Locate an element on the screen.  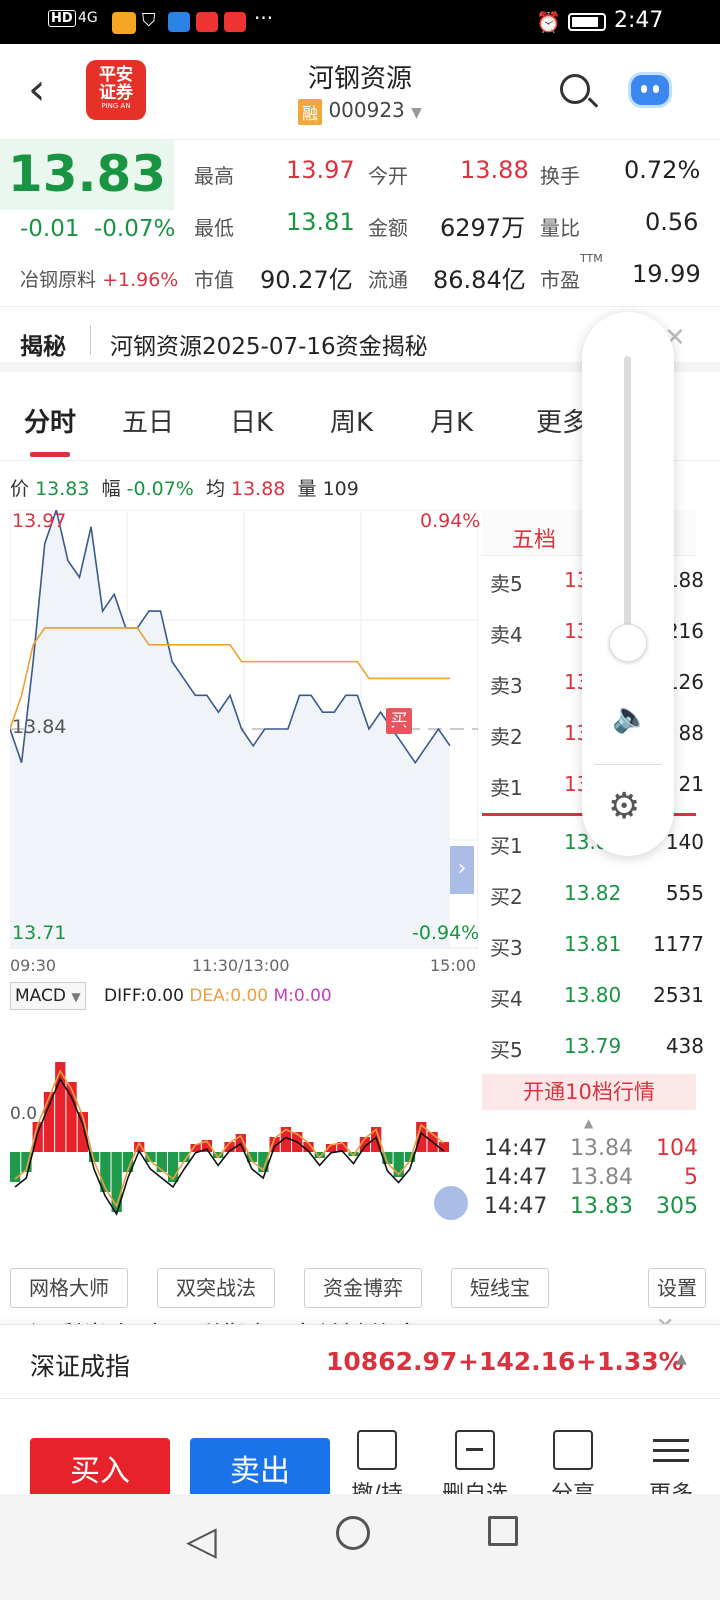
tab-daily-k: 日K is located at coordinates (251, 420).